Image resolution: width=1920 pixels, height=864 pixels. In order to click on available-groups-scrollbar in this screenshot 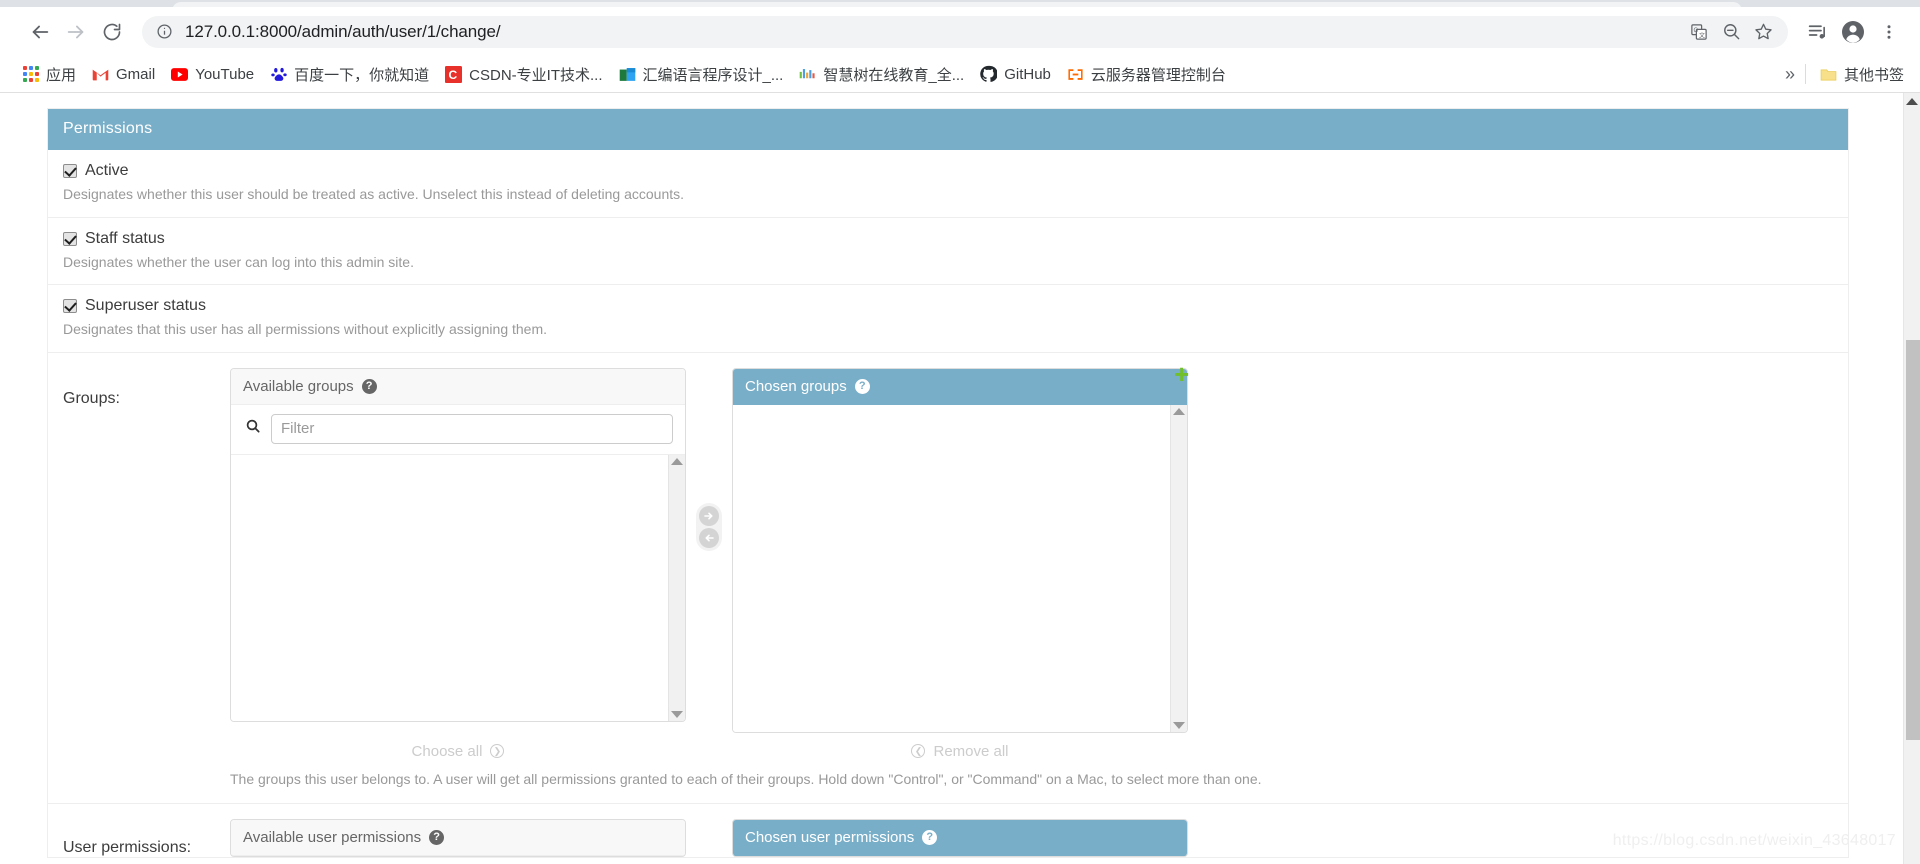, I will do `click(676, 587)`.